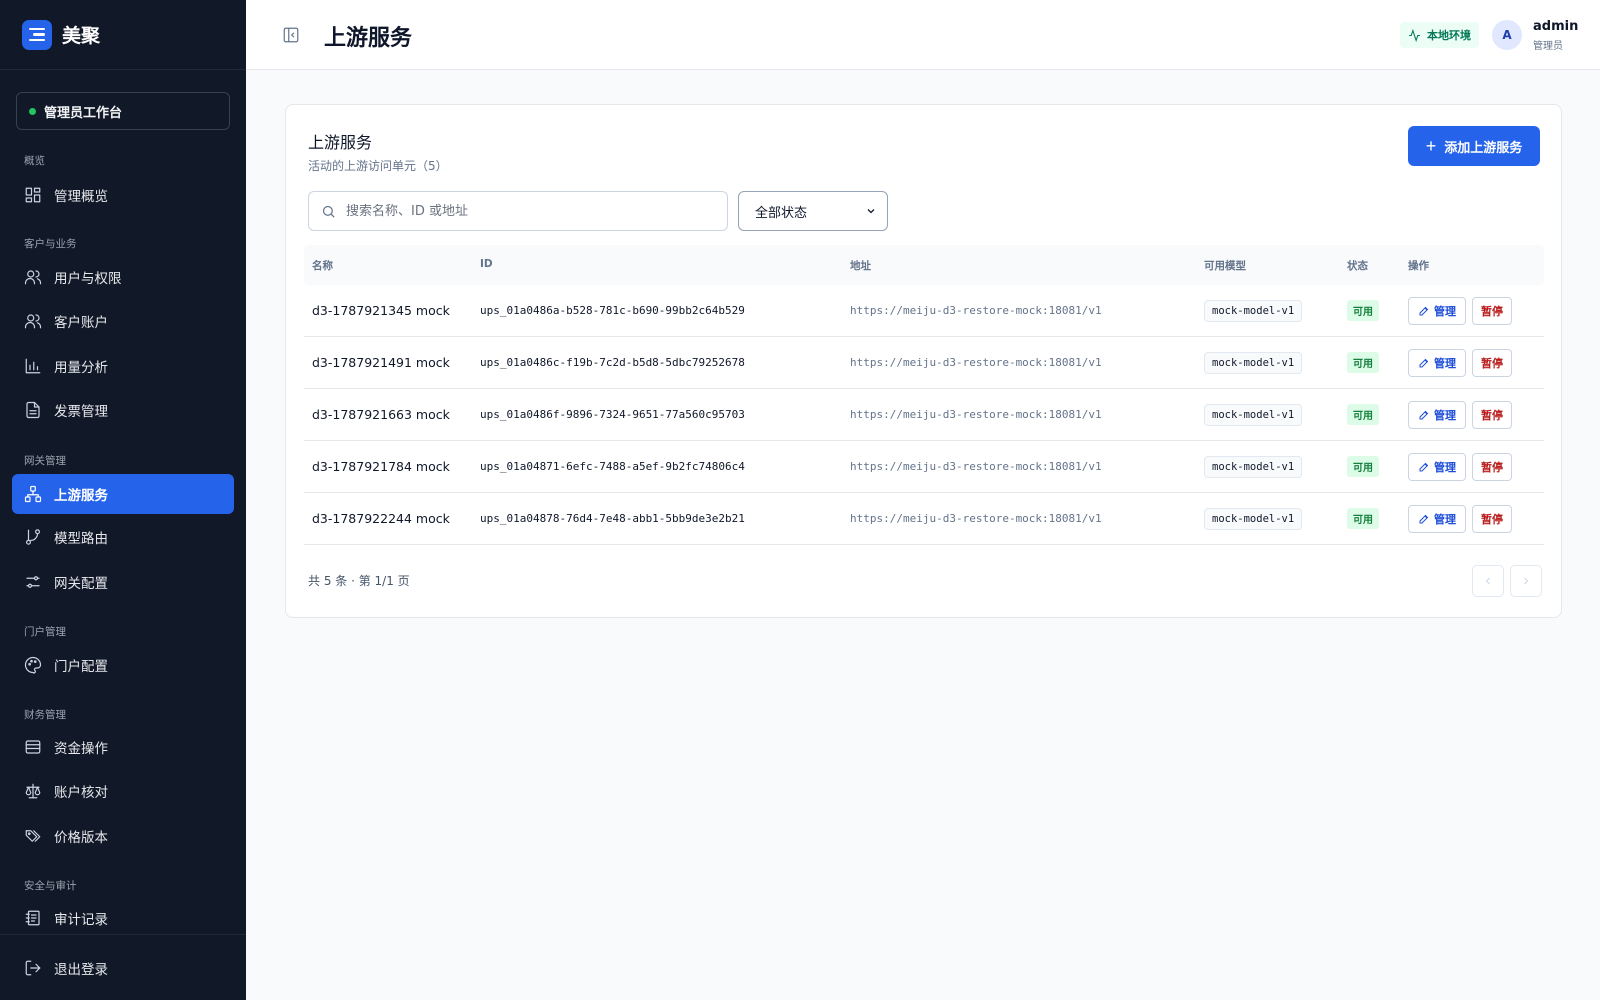 This screenshot has width=1600, height=1000. Describe the element at coordinates (81, 793) in the screenshot. I see `sidebar-item-label: 账户核对` at that location.